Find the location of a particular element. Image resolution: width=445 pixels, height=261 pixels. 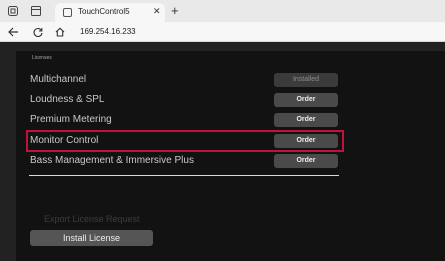

install-license-button: Install License is located at coordinates (91, 238).